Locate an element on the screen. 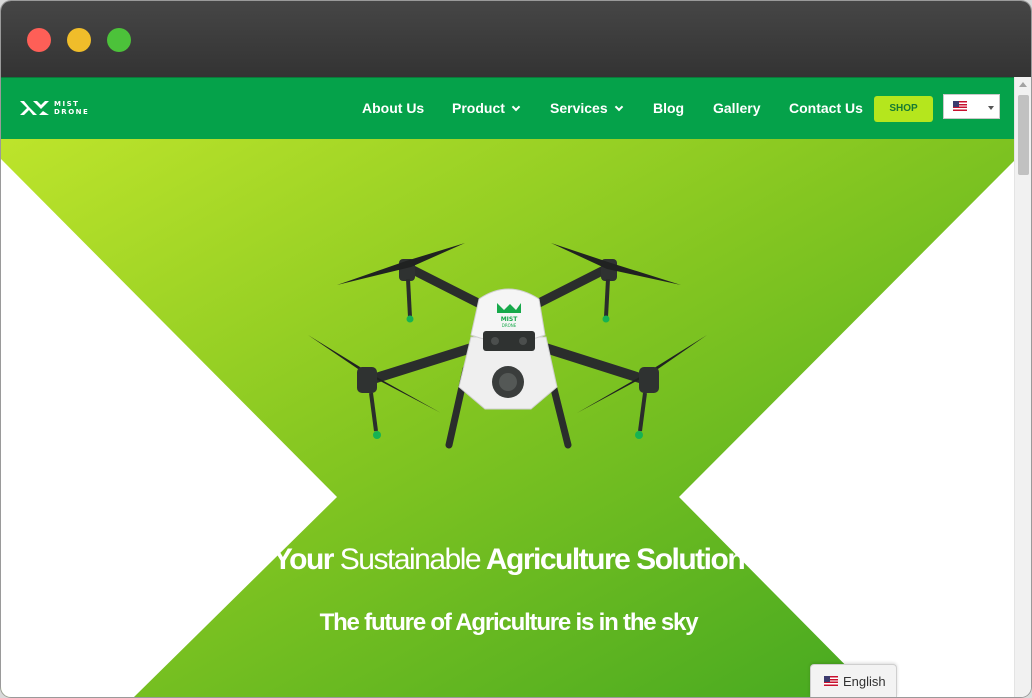  nav-gallery: Gallery is located at coordinates (736, 108).